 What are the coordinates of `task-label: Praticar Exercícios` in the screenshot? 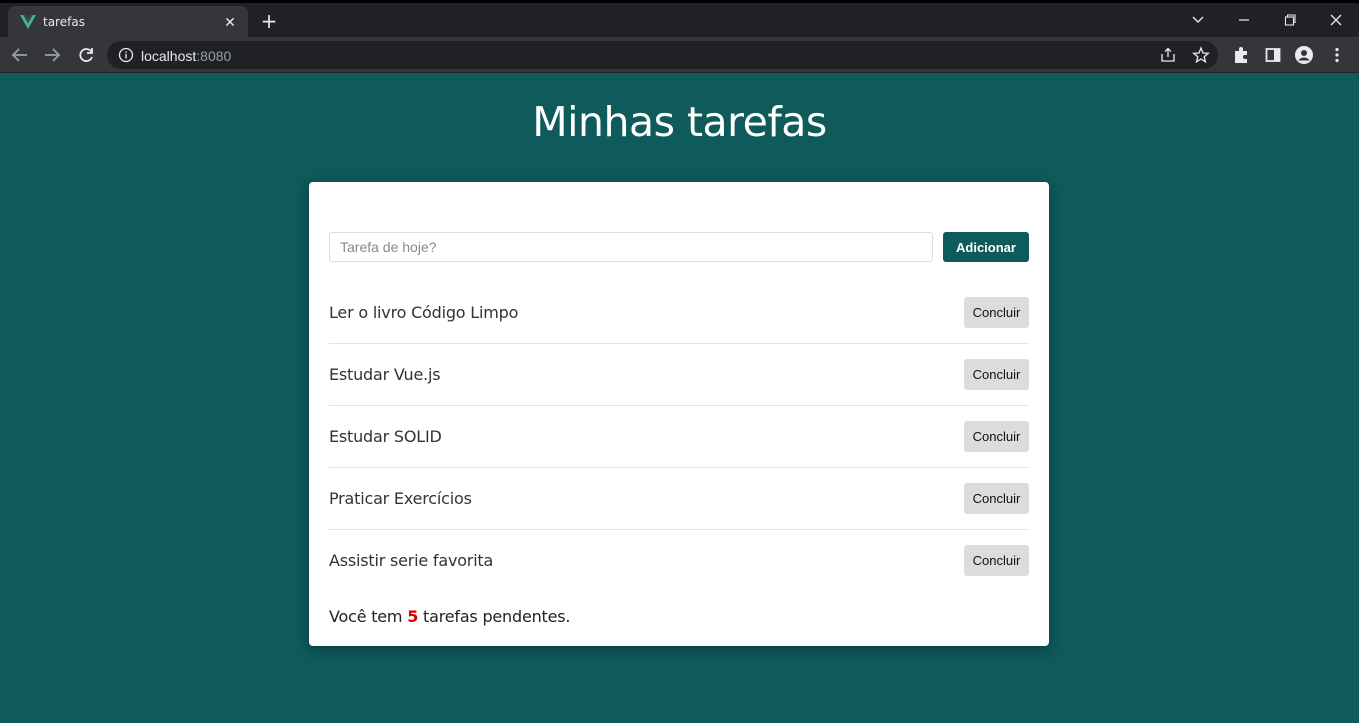 It's located at (400, 498).